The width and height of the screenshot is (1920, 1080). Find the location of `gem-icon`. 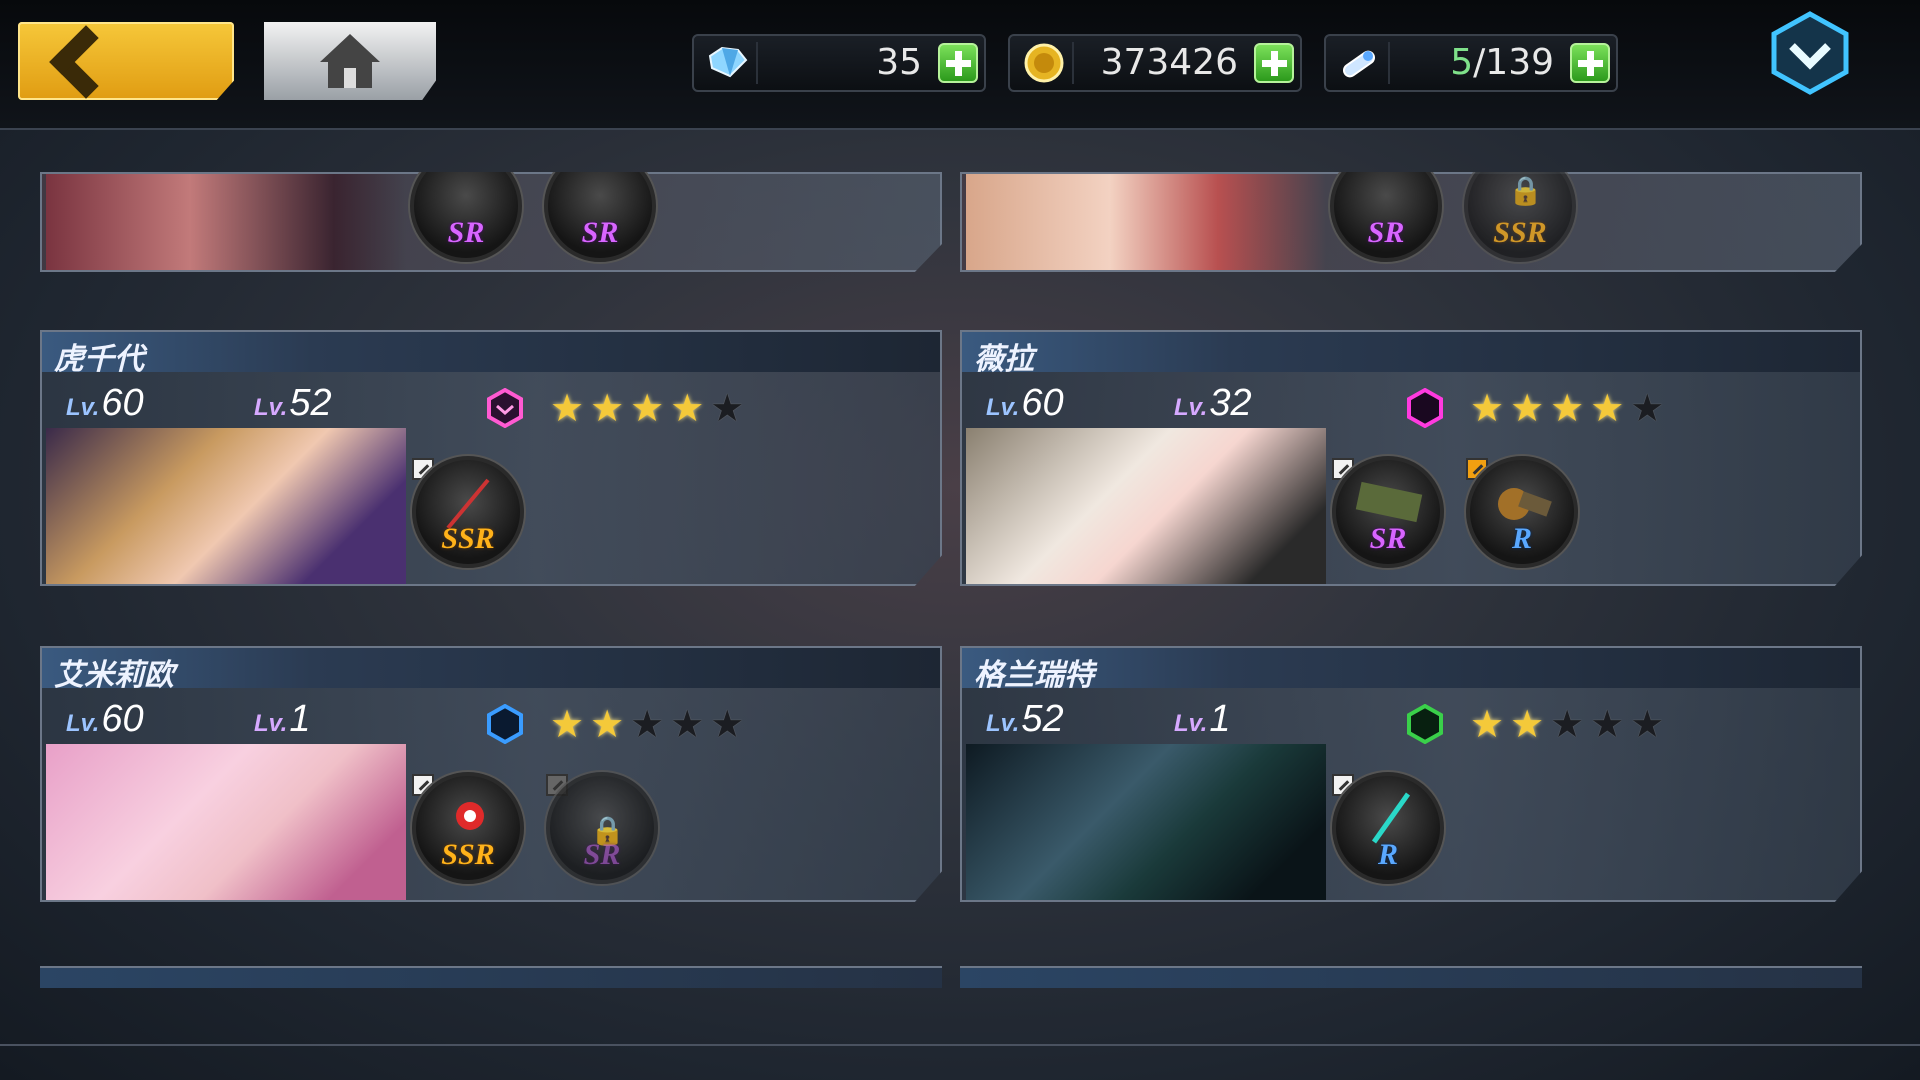

gem-icon is located at coordinates (729, 63).